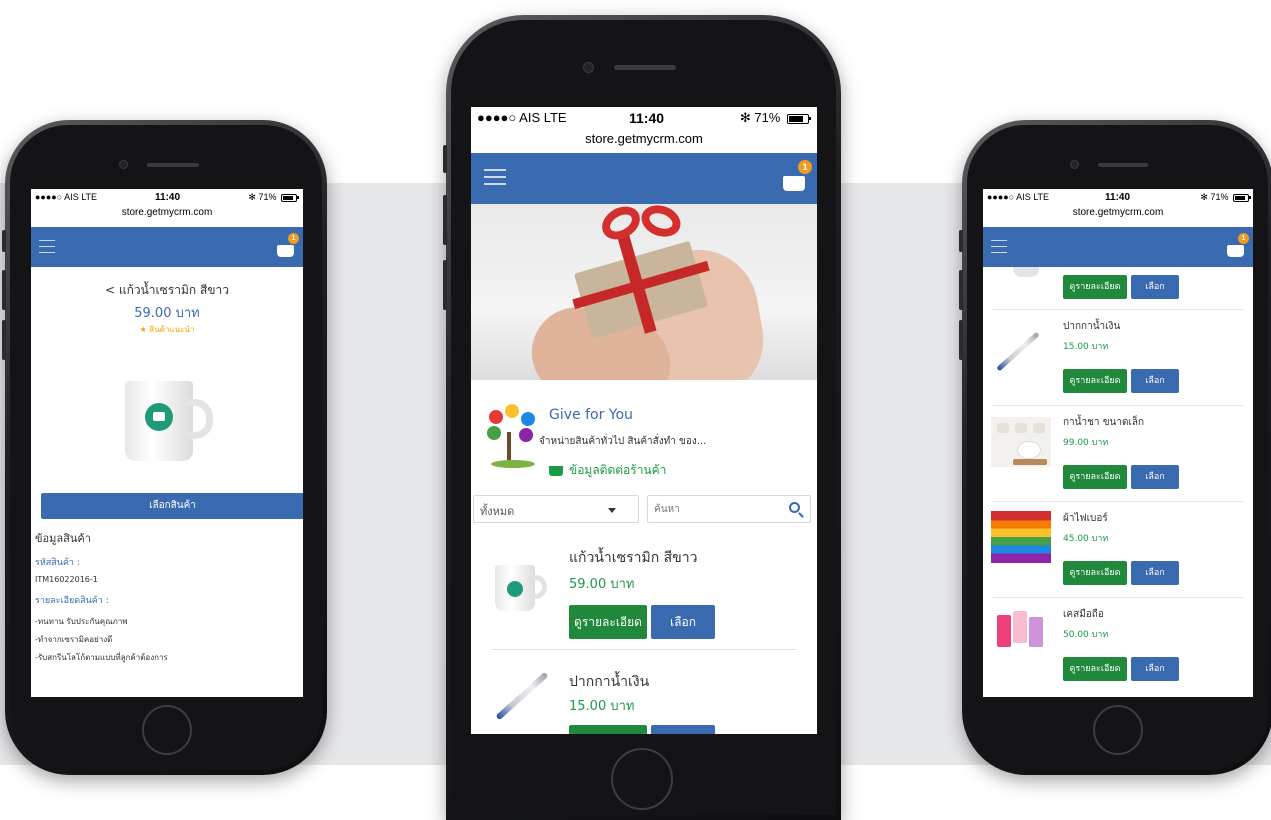 The width and height of the screenshot is (1271, 820). I want to click on search-box, so click(729, 509).